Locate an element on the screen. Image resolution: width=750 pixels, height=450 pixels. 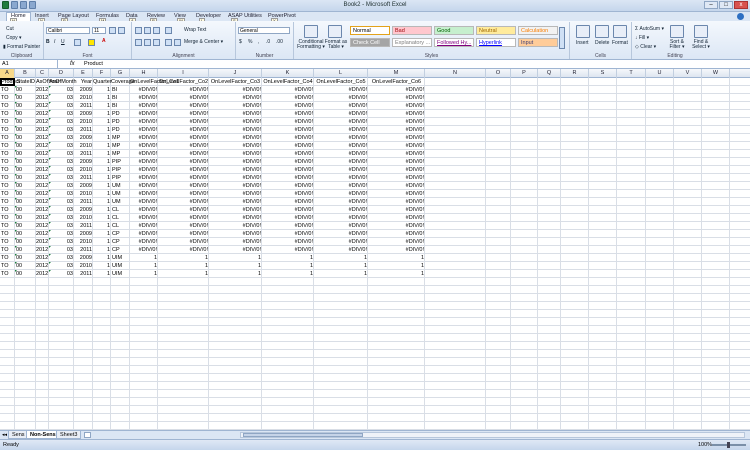
column-title-cell: Quarter is located at coordinates (102, 82).